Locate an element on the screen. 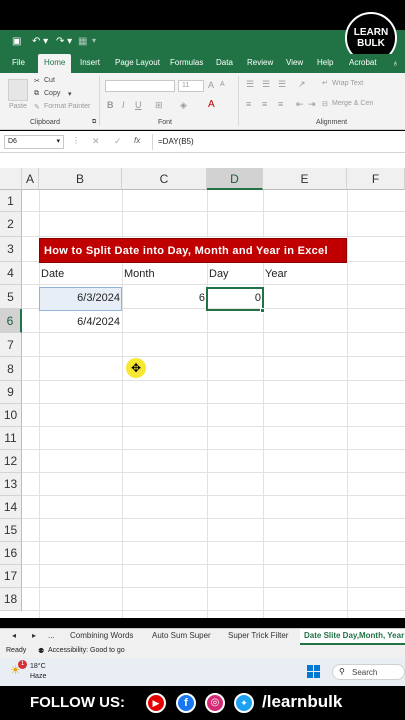  tab-help: Help is located at coordinates (325, 62).